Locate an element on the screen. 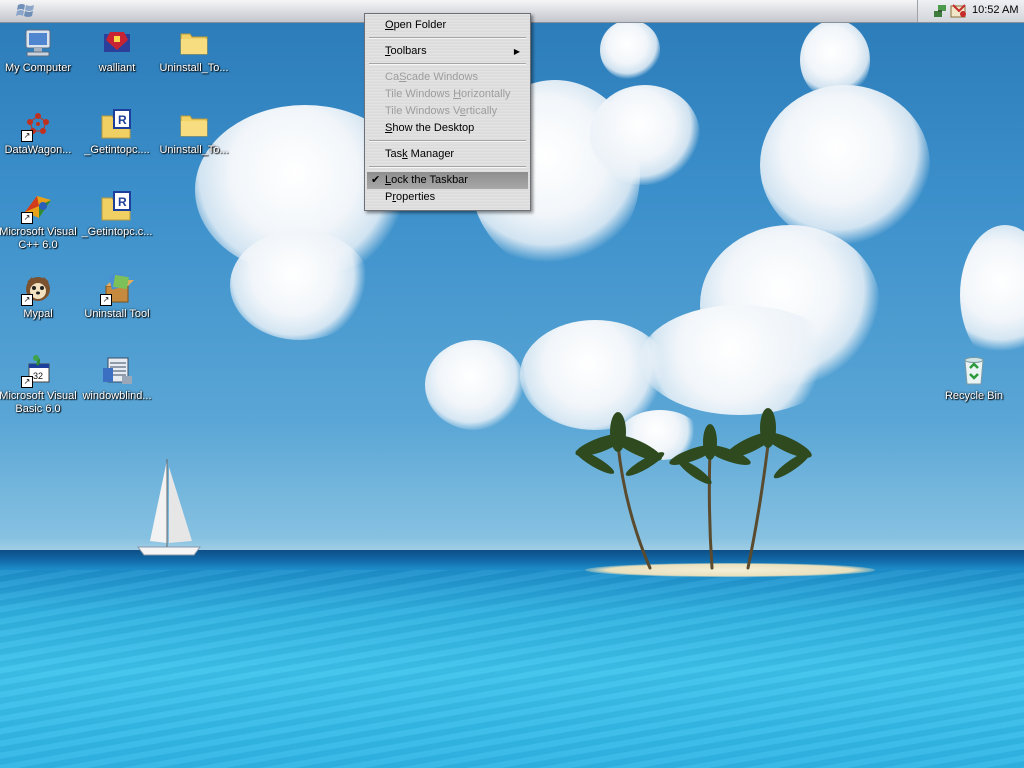 Image resolution: width=1024 pixels, height=768 pixels. menu-item-label-prefix: Tas is located at coordinates (394, 154).